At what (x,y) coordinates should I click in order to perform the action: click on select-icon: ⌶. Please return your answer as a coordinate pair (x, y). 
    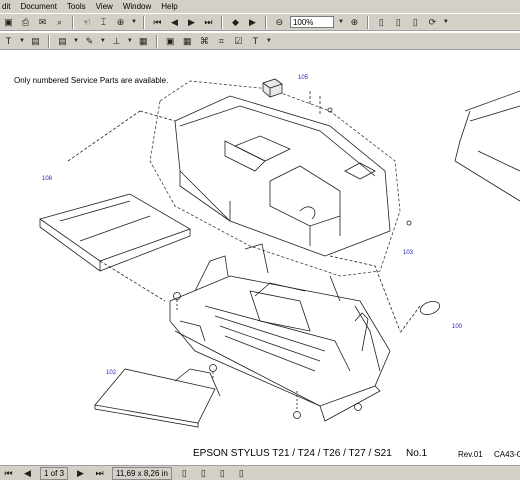
    Looking at the image, I should click on (103, 22).